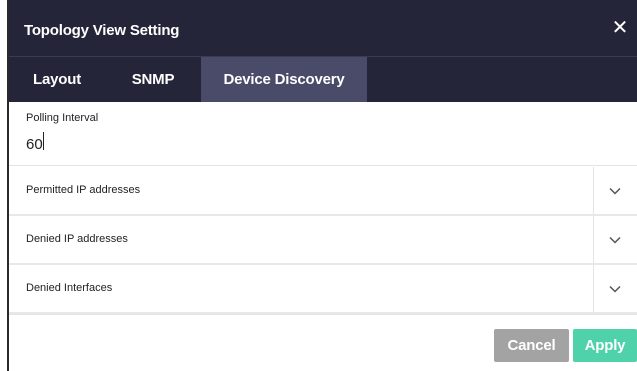 This screenshot has height=371, width=637. What do you see at coordinates (531, 345) in the screenshot?
I see `cancel-button: Cancel` at bounding box center [531, 345].